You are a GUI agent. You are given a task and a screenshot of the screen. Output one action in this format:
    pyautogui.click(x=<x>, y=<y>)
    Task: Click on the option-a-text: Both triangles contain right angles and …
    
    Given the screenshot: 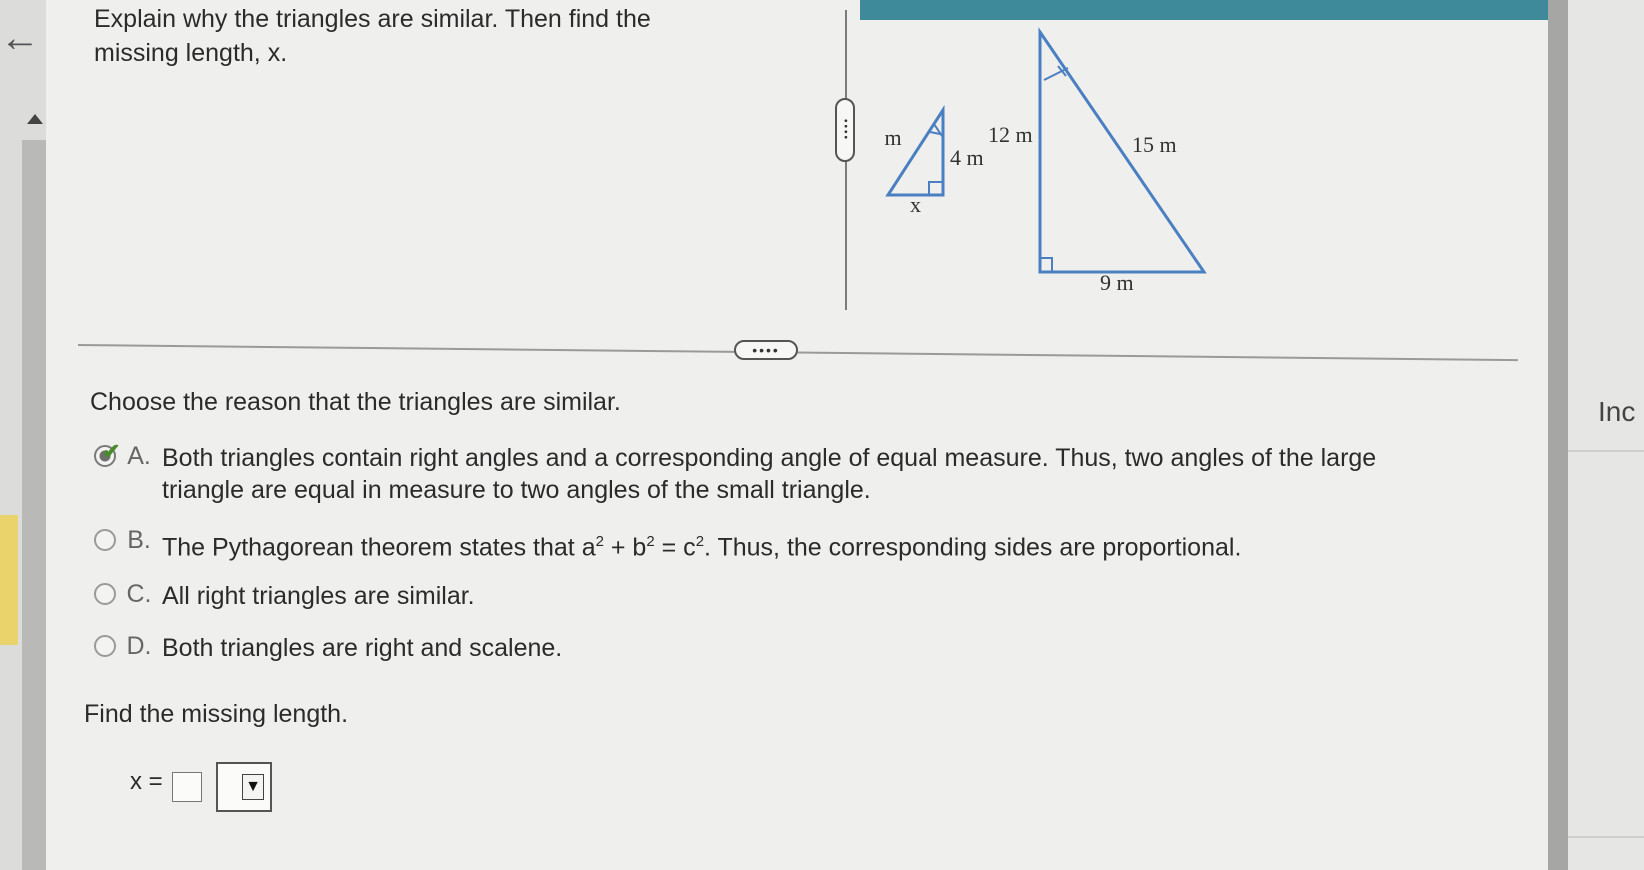 What is the action you would take?
    pyautogui.click(x=769, y=474)
    